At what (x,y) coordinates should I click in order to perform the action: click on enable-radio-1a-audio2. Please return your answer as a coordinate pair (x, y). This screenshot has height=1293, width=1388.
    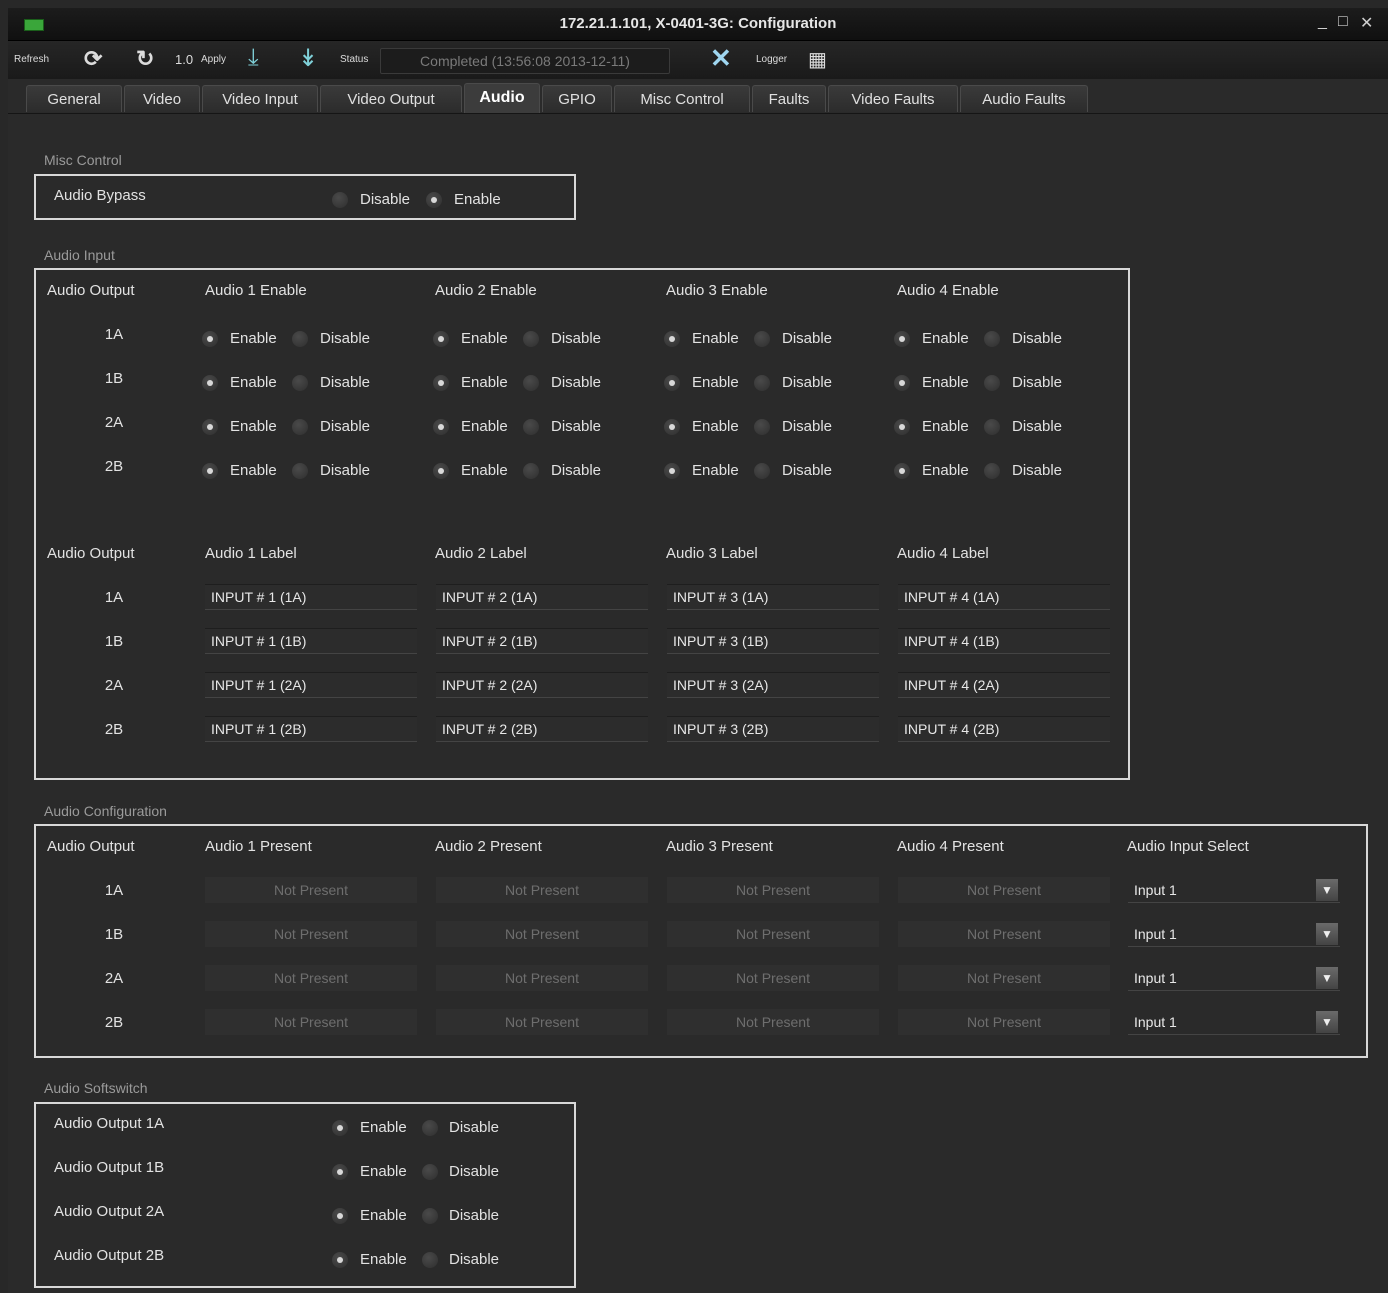
    Looking at the image, I should click on (441, 339).